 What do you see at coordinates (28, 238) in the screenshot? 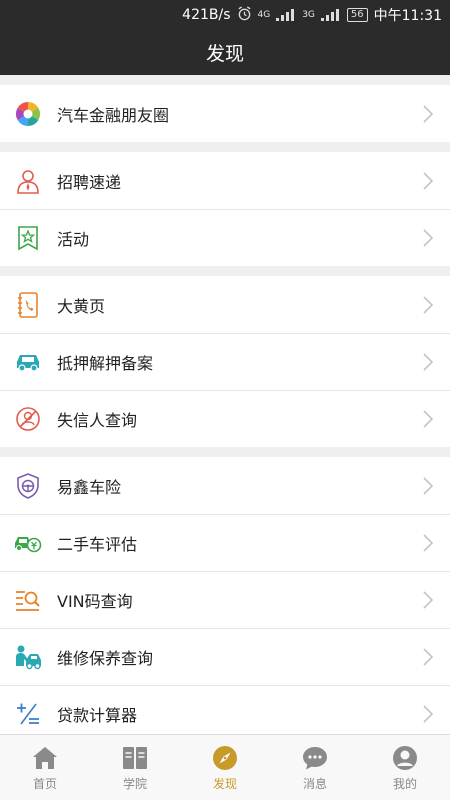
I see `star-flag-icon` at bounding box center [28, 238].